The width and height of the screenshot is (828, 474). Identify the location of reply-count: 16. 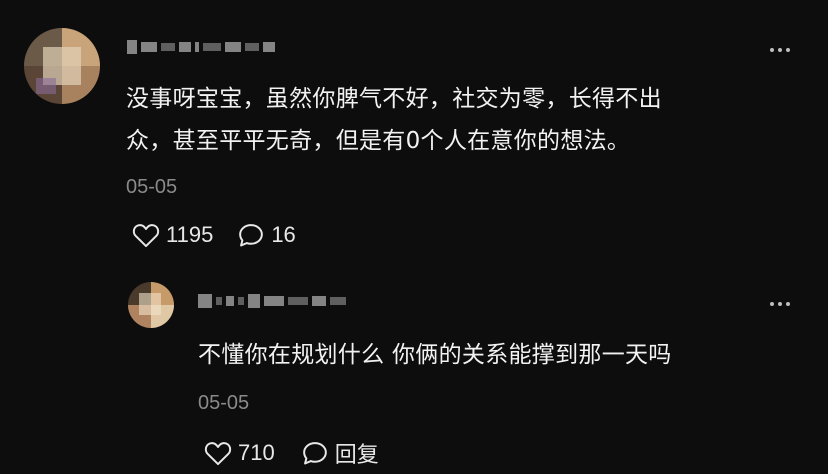
(283, 234).